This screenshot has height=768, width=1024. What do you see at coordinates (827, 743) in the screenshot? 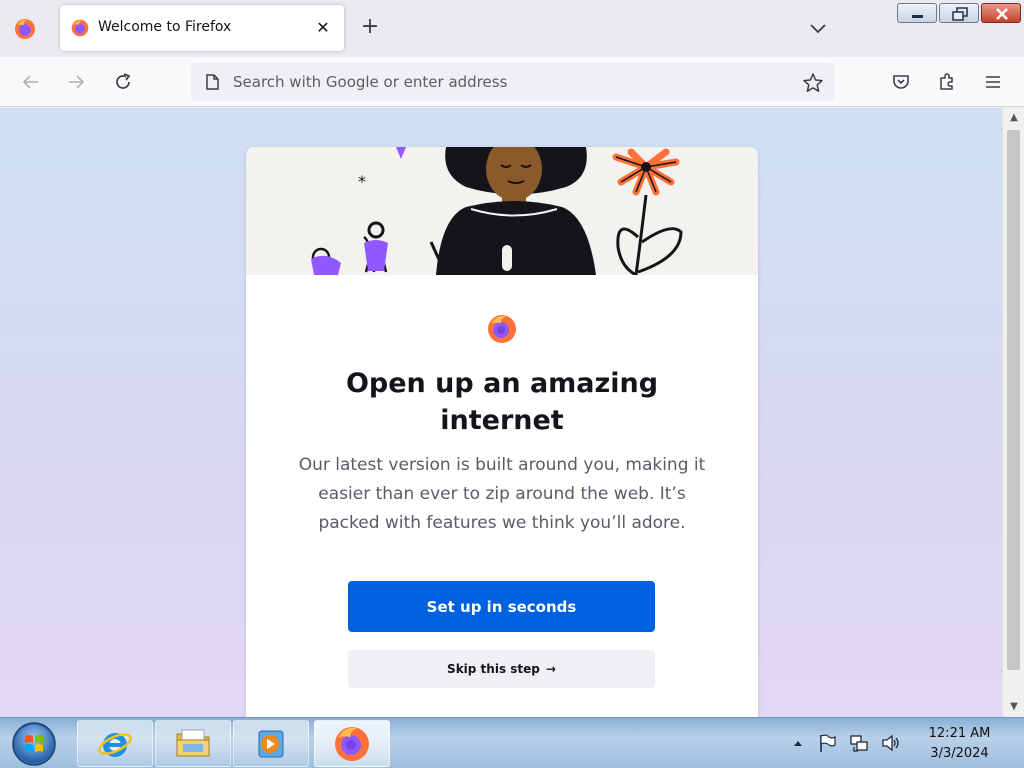
I see `action-center-flag-icon` at bounding box center [827, 743].